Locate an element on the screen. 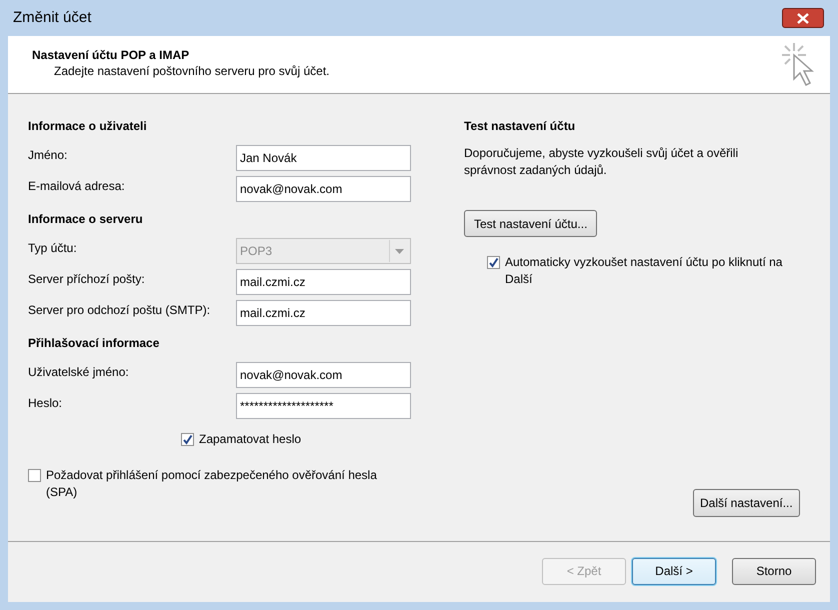  window-title: Změnit účet is located at coordinates (52, 18).